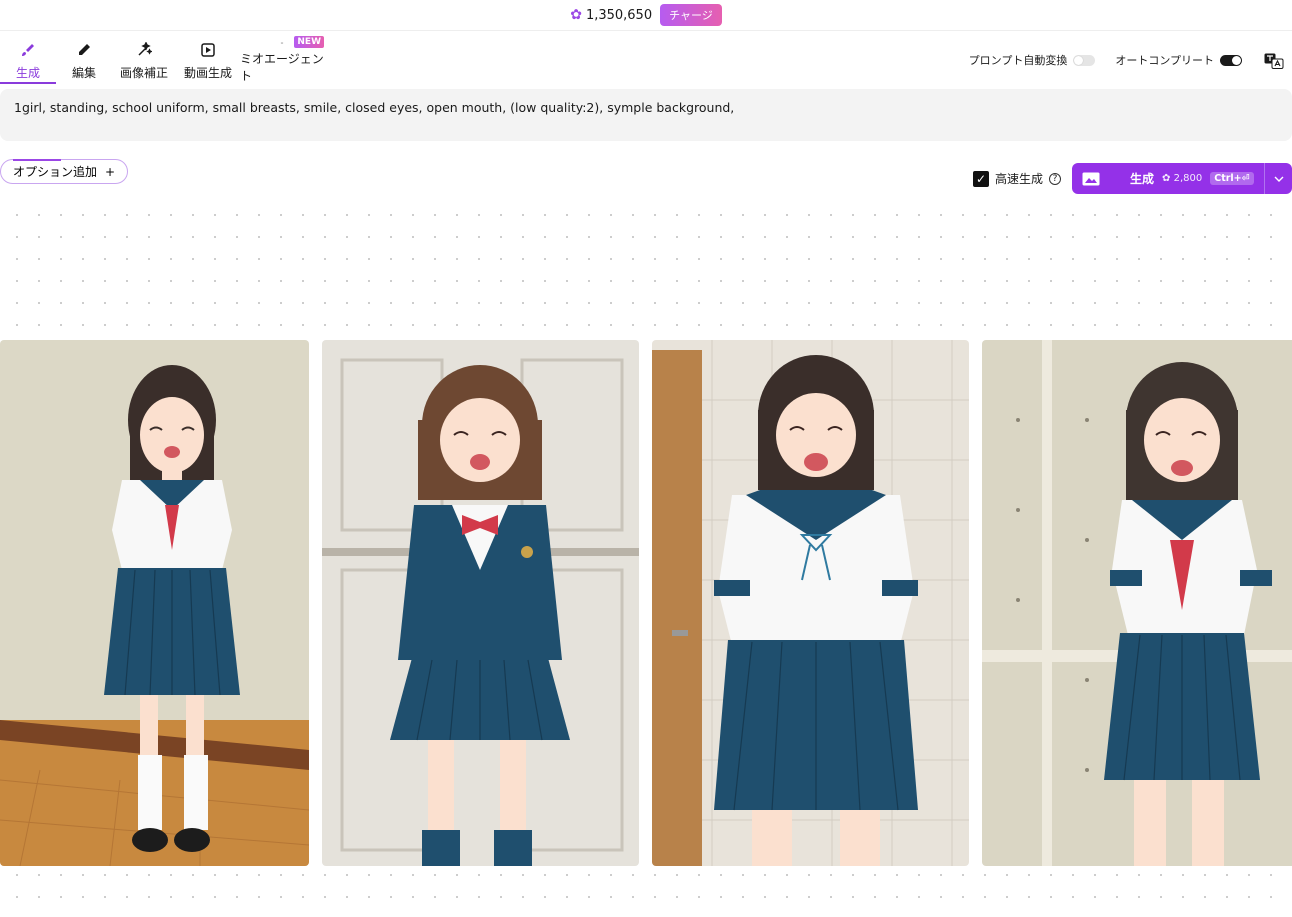 This screenshot has width=1292, height=917. I want to click on auto-translate-switch, so click(1084, 60).